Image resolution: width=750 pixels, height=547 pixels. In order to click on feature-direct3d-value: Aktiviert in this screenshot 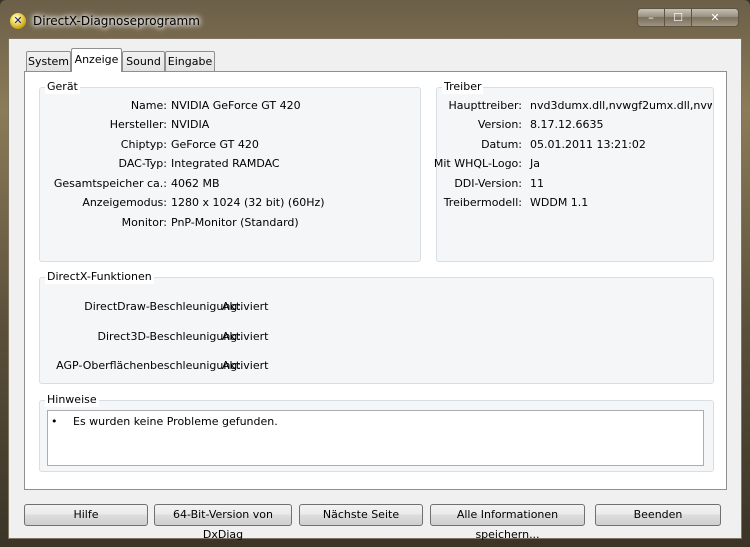, I will do `click(245, 336)`.